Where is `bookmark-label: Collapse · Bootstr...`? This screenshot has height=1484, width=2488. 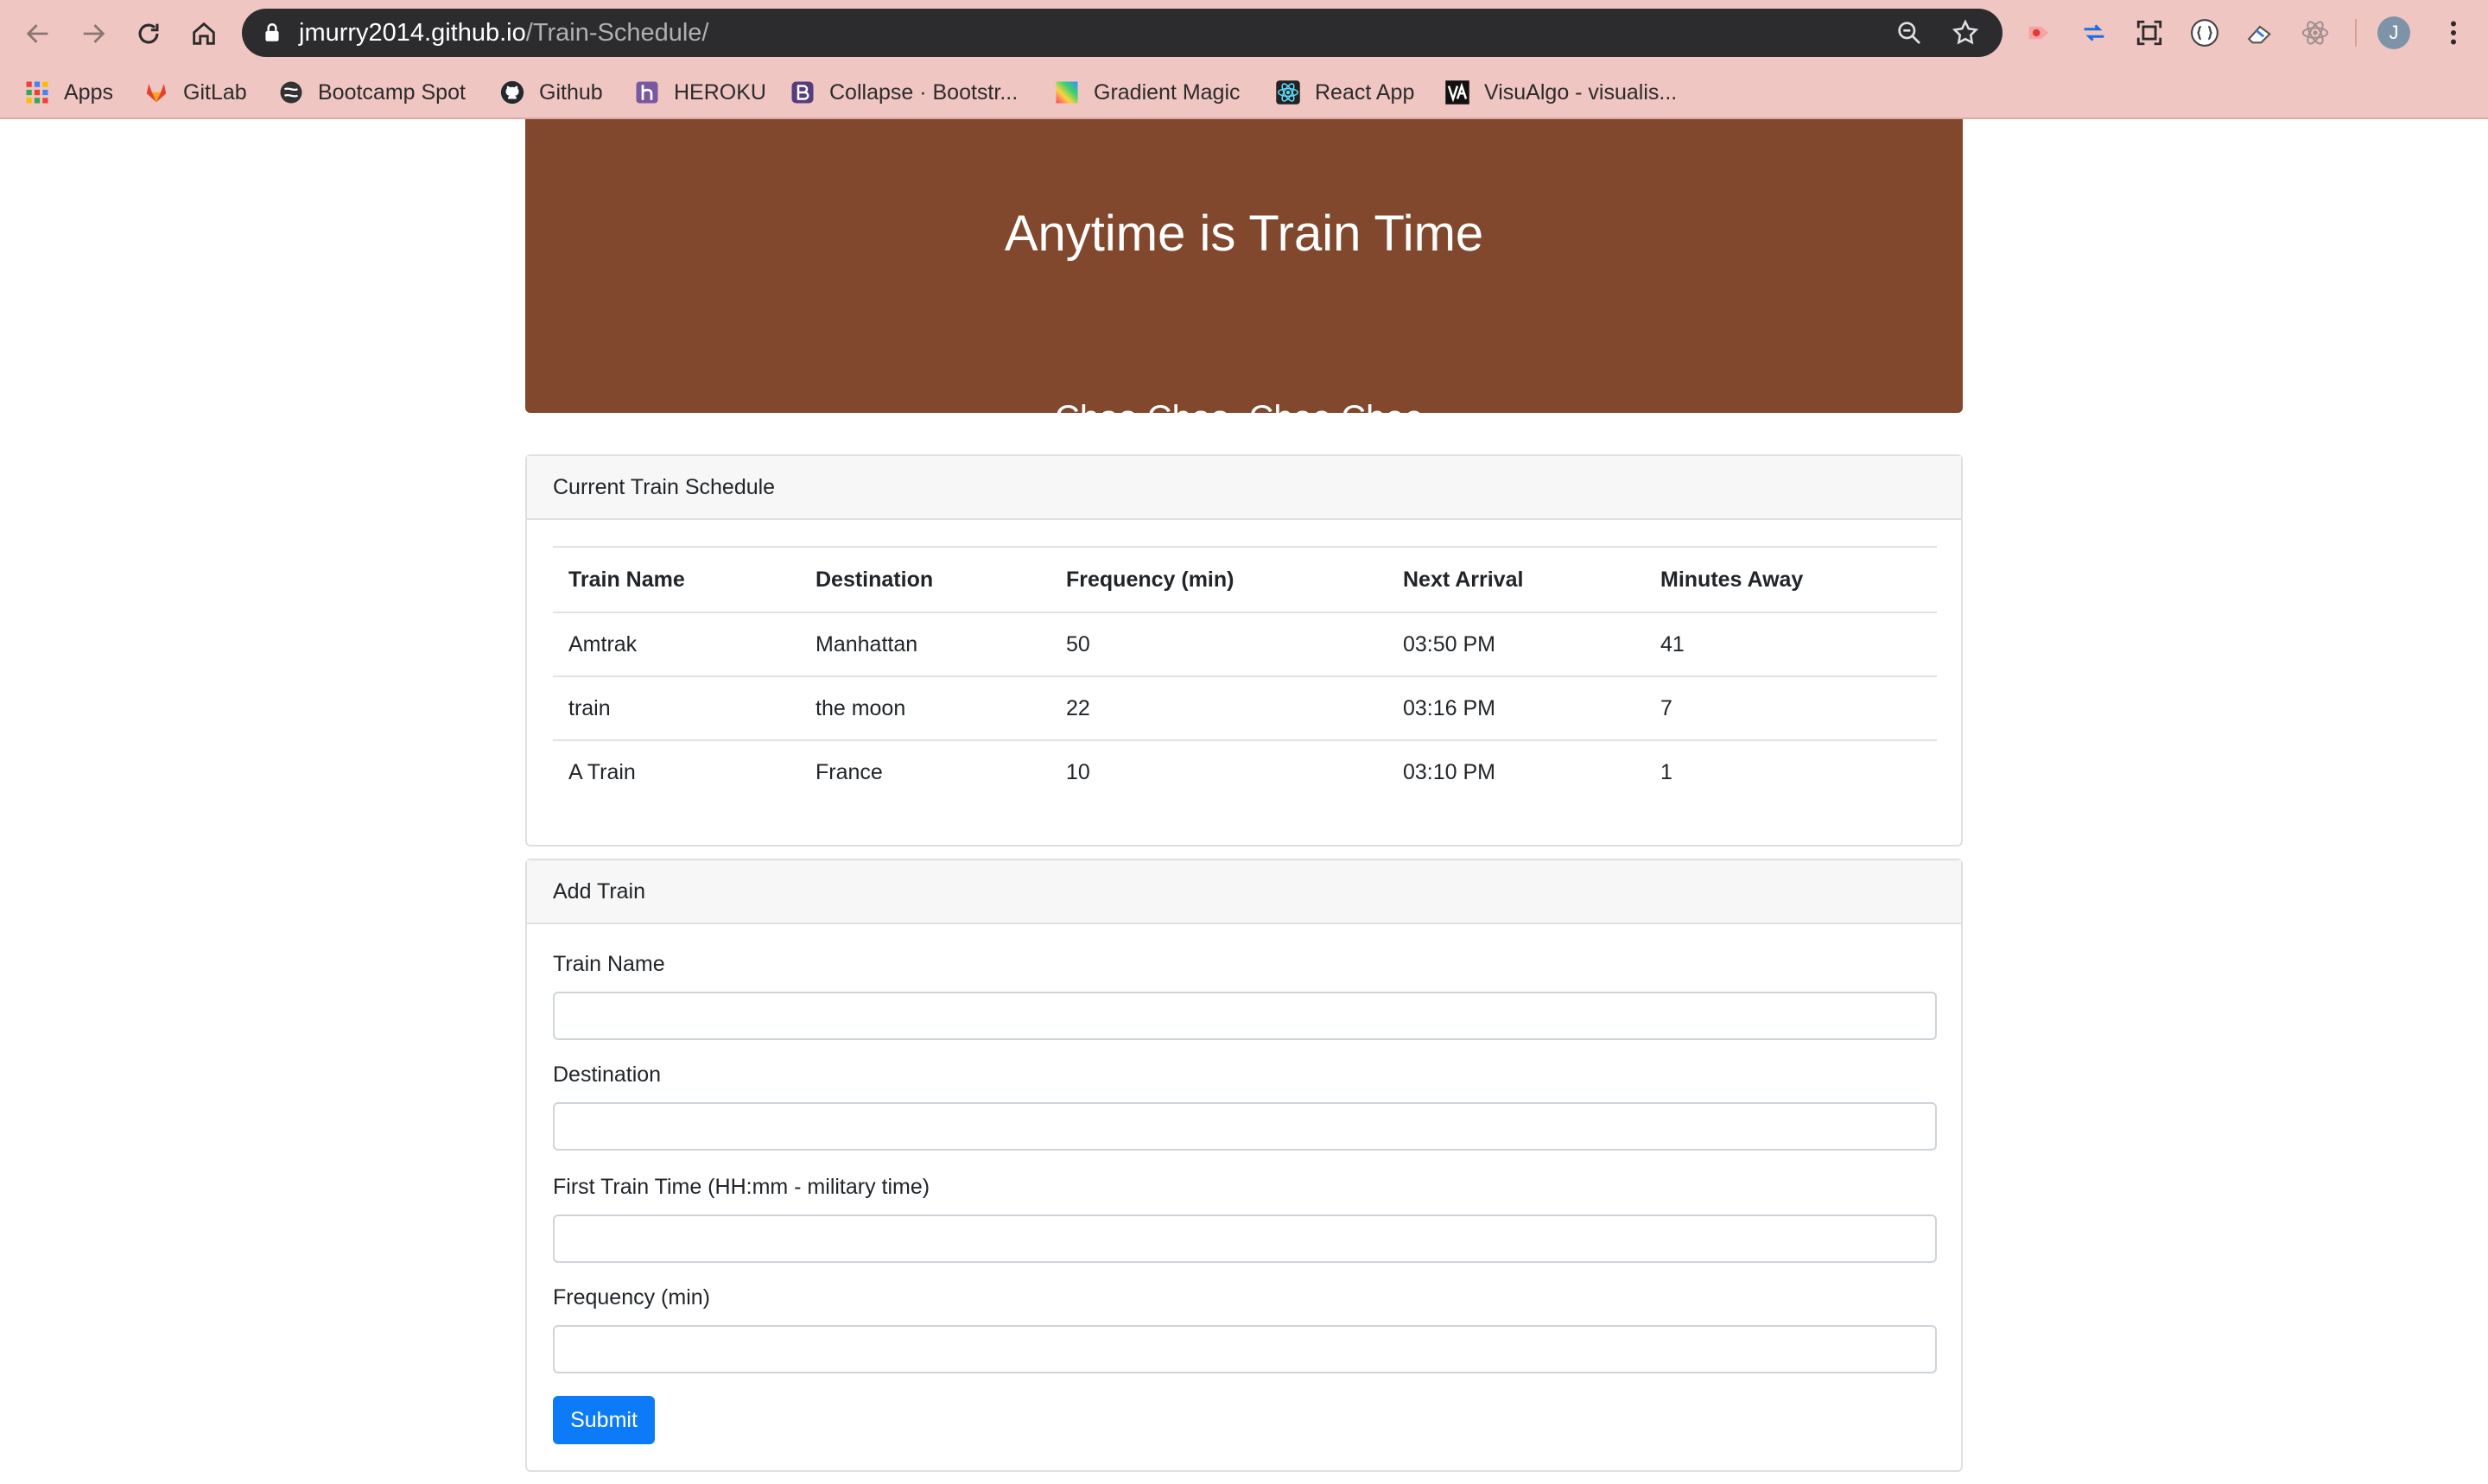 bookmark-label: Collapse · Bootstr... is located at coordinates (924, 92).